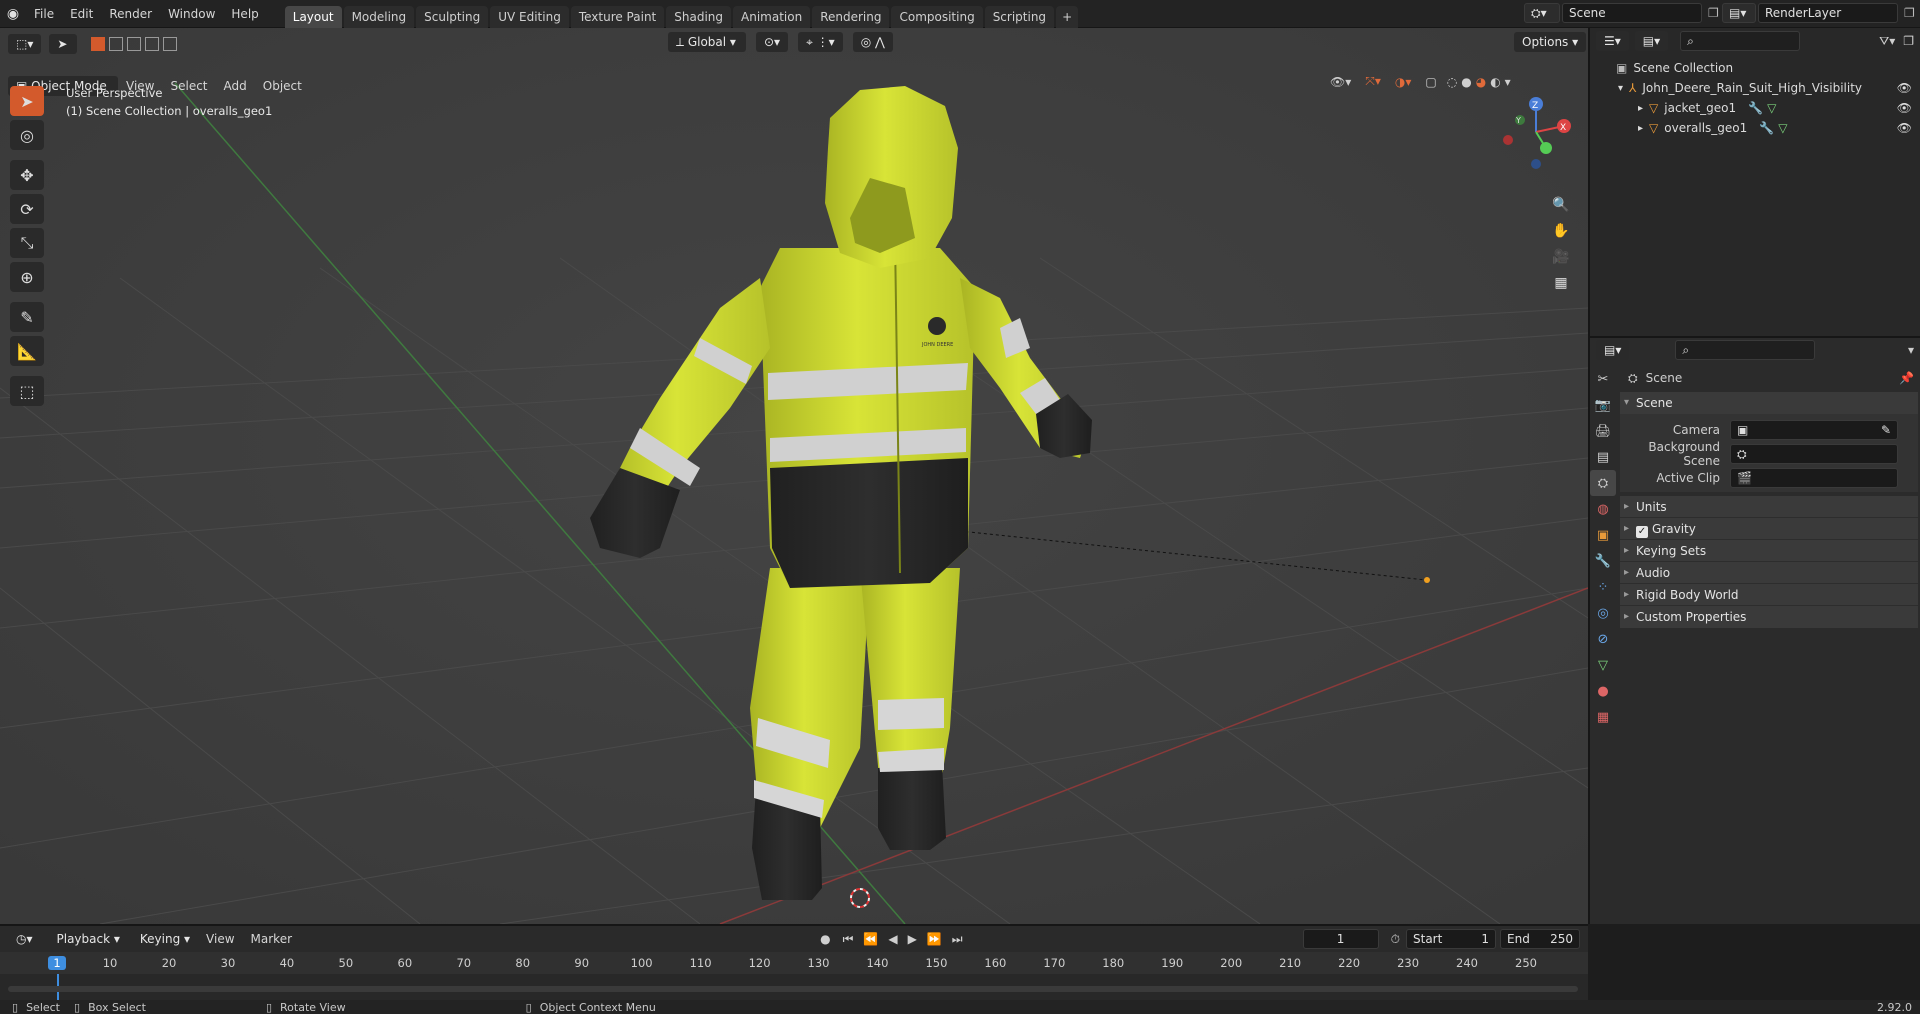 This screenshot has height=1014, width=1920. I want to click on tab-shading: Shading, so click(698, 16).